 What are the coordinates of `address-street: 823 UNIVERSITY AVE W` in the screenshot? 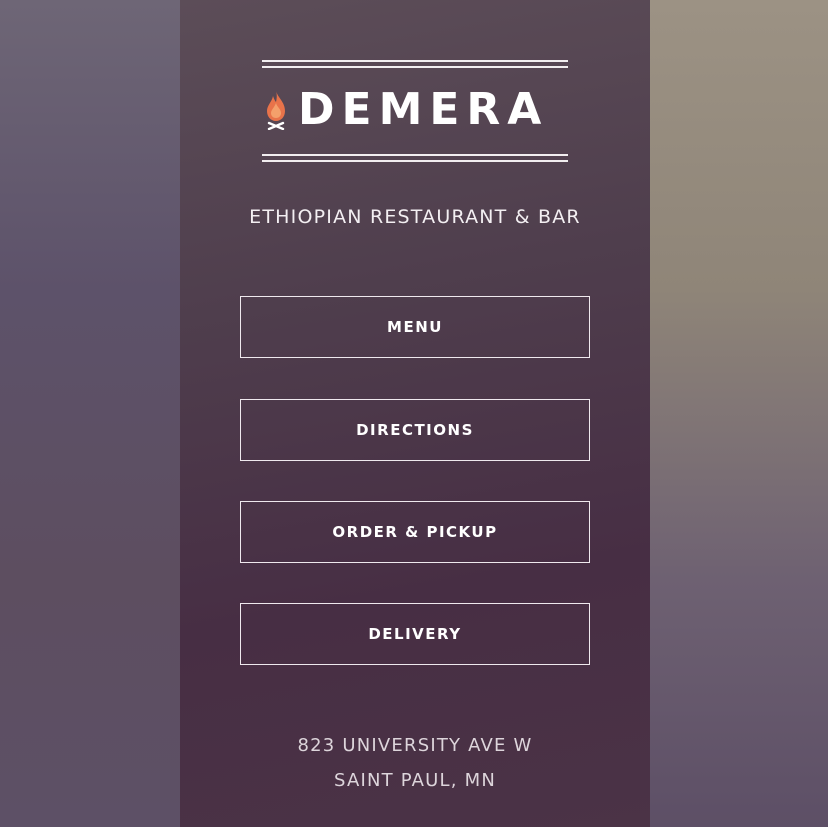 It's located at (415, 745).